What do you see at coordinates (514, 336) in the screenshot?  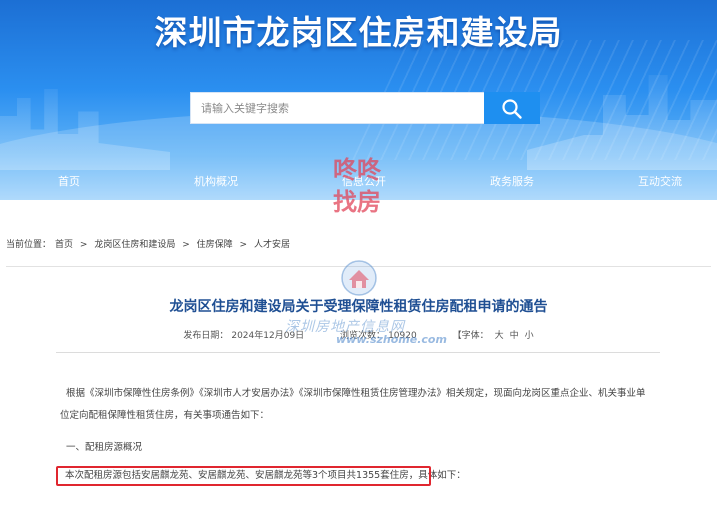 I see `font-size-medium: 中` at bounding box center [514, 336].